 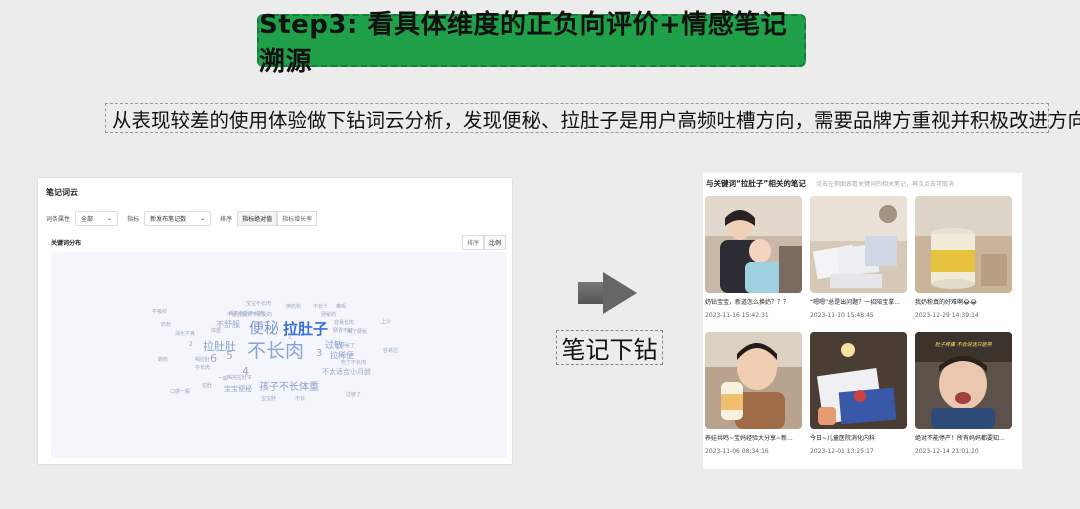 I want to click on drill-down-label: 笔记下钻, so click(x=609, y=347).